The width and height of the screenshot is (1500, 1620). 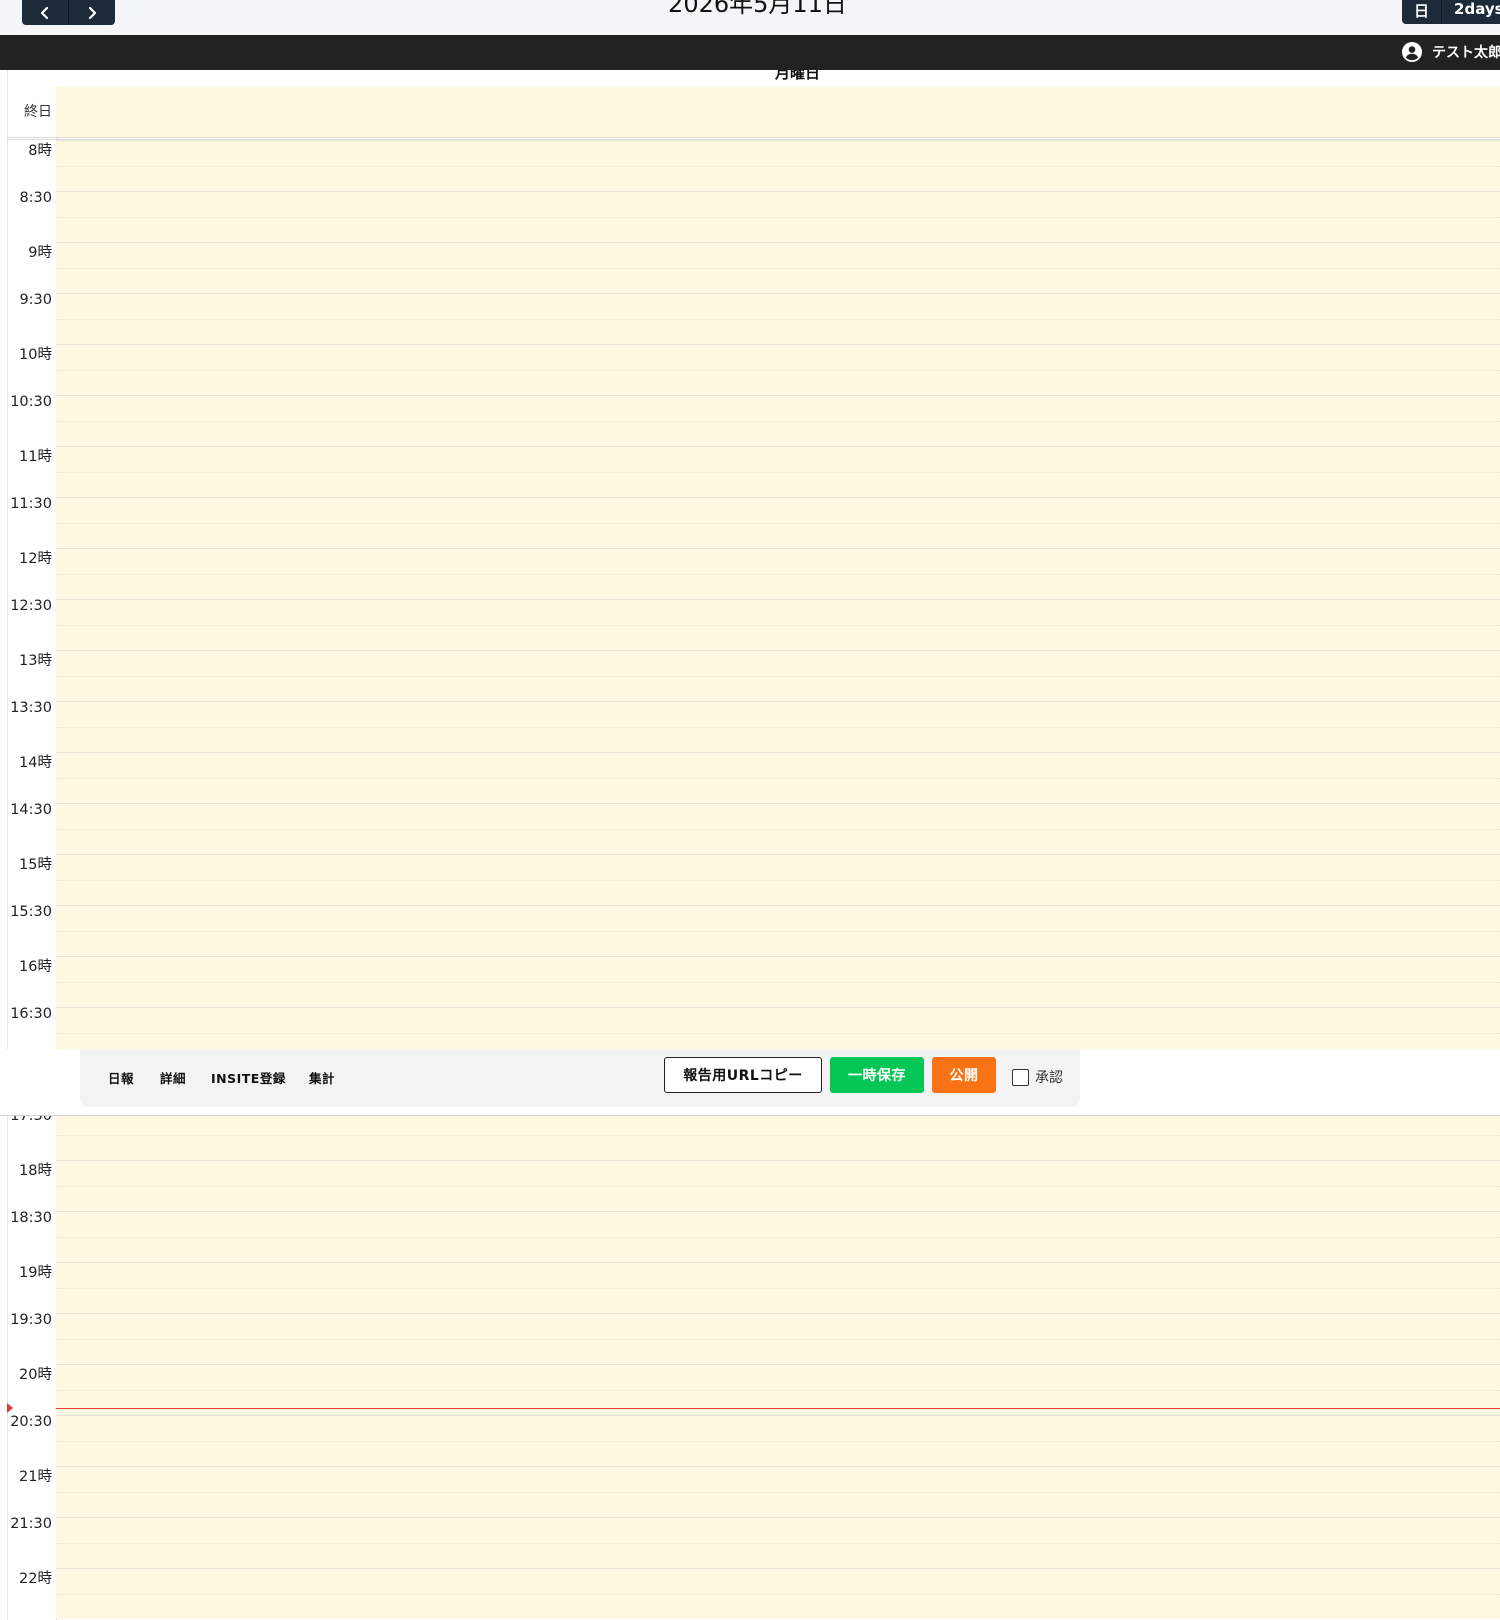 I want to click on time-slot: 20:30, so click(x=753, y=1440).